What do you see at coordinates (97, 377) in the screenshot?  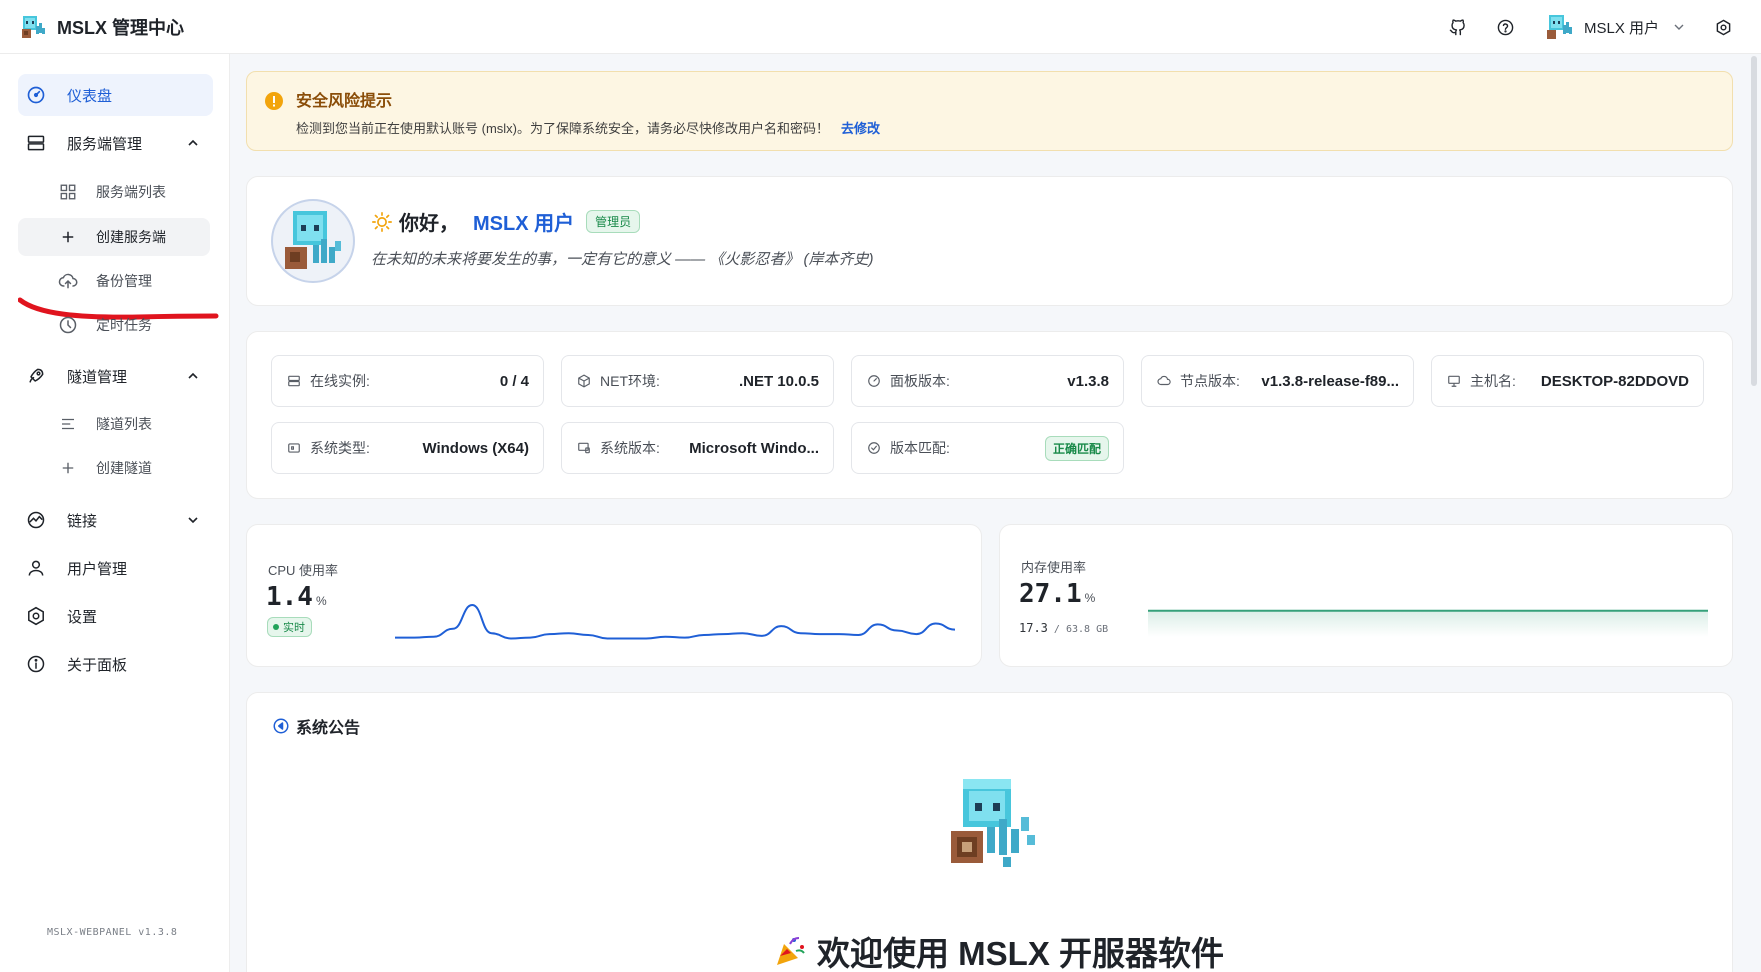 I see `sidebar-item-label: 隧道管理` at bounding box center [97, 377].